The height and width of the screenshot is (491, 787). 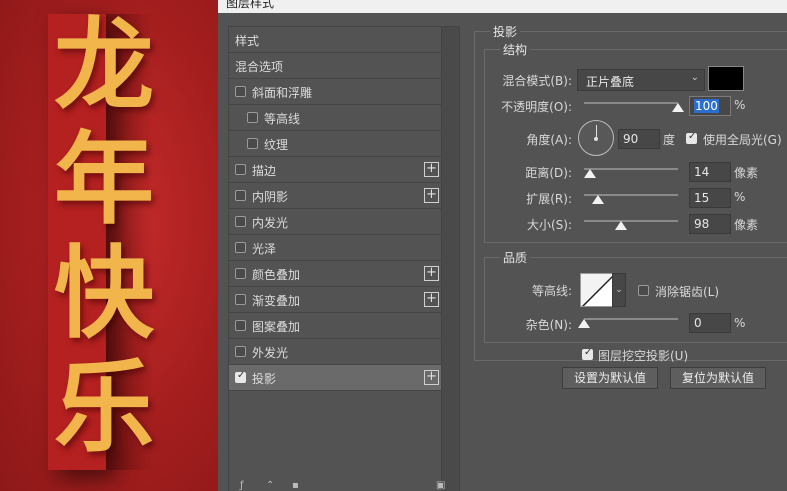 What do you see at coordinates (335, 274) in the screenshot?
I see `style-list-item: 颜色叠加 +` at bounding box center [335, 274].